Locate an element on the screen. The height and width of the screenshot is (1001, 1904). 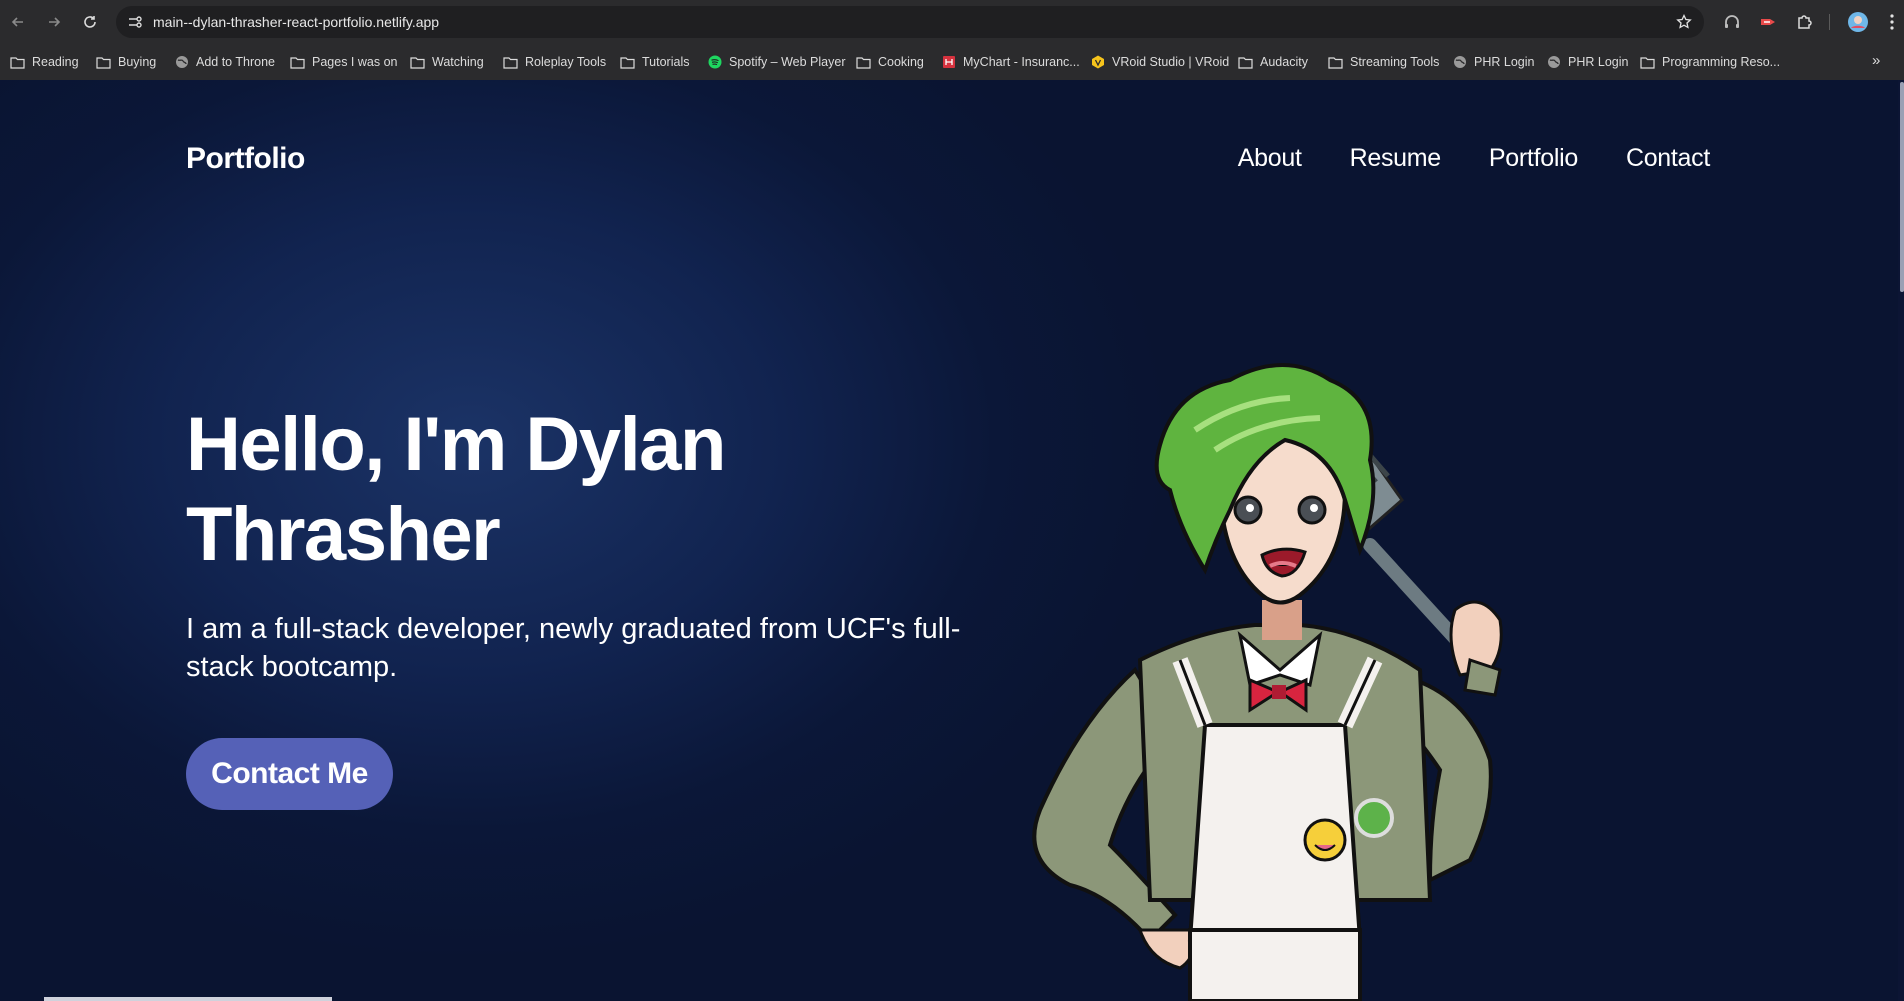
hero-title: Hello, I'm Dylan Thrasher is located at coordinates (456, 489).